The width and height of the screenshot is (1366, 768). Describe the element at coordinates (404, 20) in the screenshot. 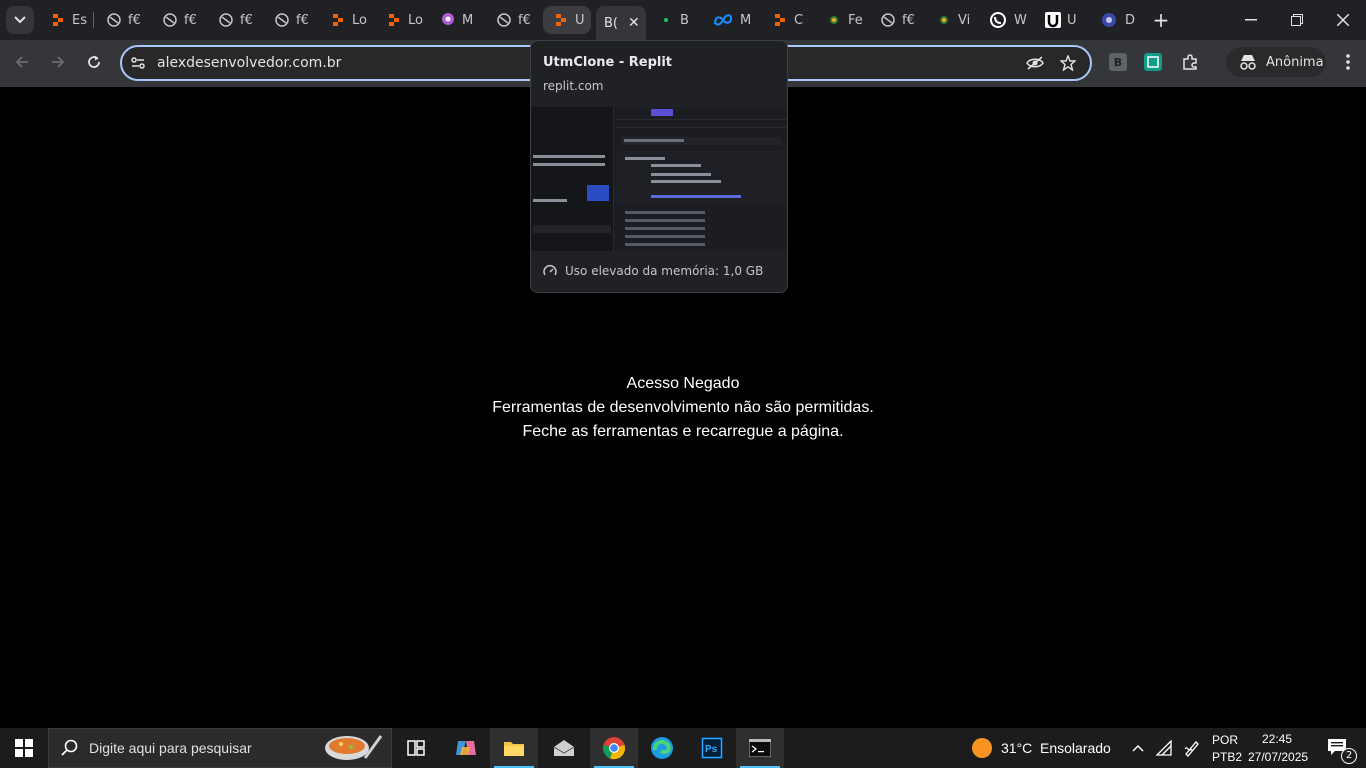

I see `tab-6: Lo` at that location.